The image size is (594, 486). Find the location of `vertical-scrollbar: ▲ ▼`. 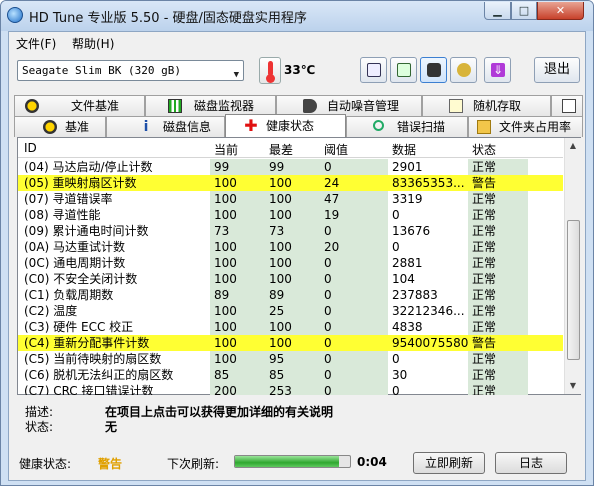

vertical-scrollbar: ▲ ▼ is located at coordinates (572, 266).